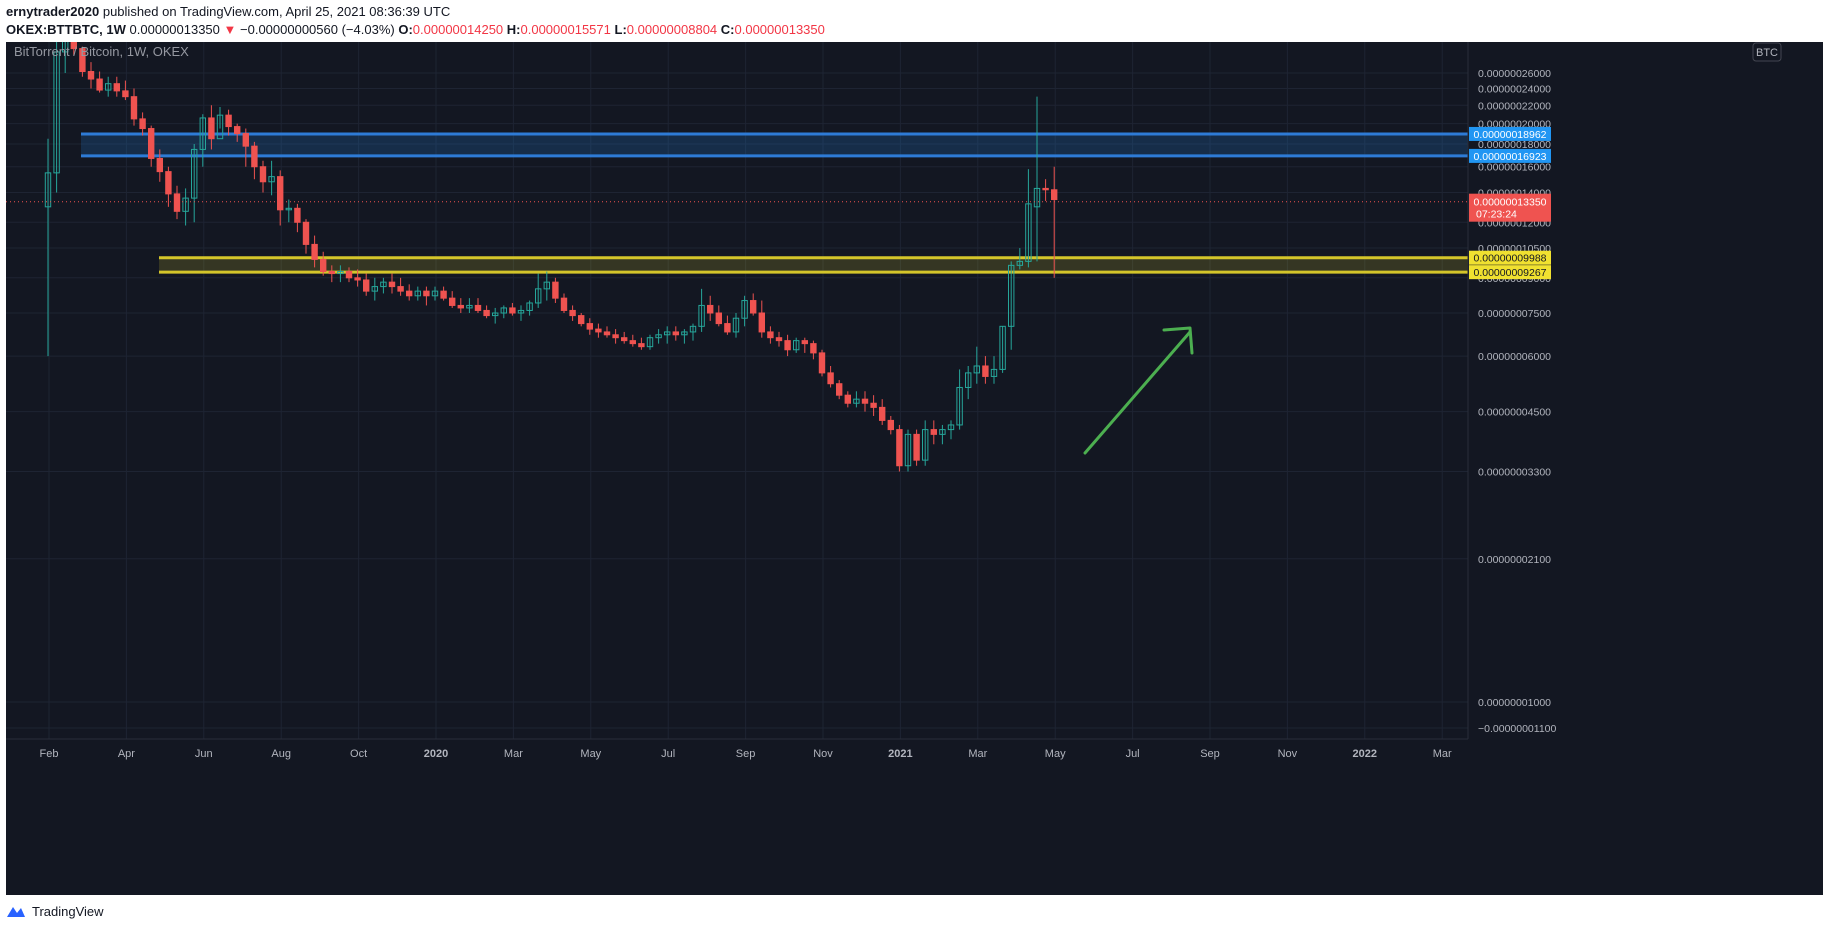 This screenshot has width=1828, height=929. Describe the element at coordinates (204, 754) in the screenshot. I see `x-tick-label: Jun` at that location.